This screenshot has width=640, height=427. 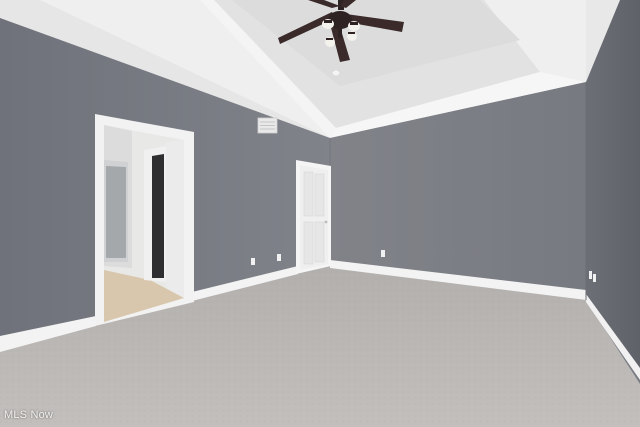 I want to click on open-doorway, so click(x=144, y=220).